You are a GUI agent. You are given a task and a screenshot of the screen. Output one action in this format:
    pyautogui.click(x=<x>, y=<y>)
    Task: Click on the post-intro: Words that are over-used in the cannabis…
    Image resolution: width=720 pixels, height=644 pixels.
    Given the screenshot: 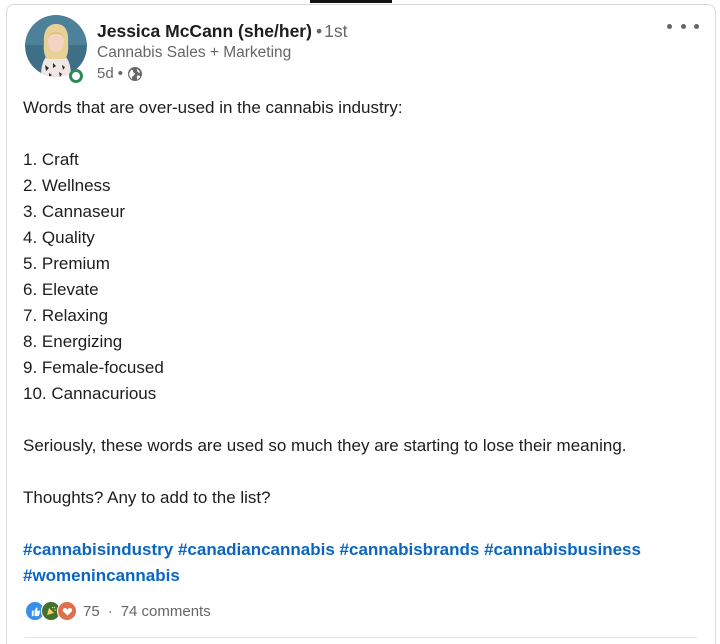 What is the action you would take?
    pyautogui.click(x=213, y=107)
    